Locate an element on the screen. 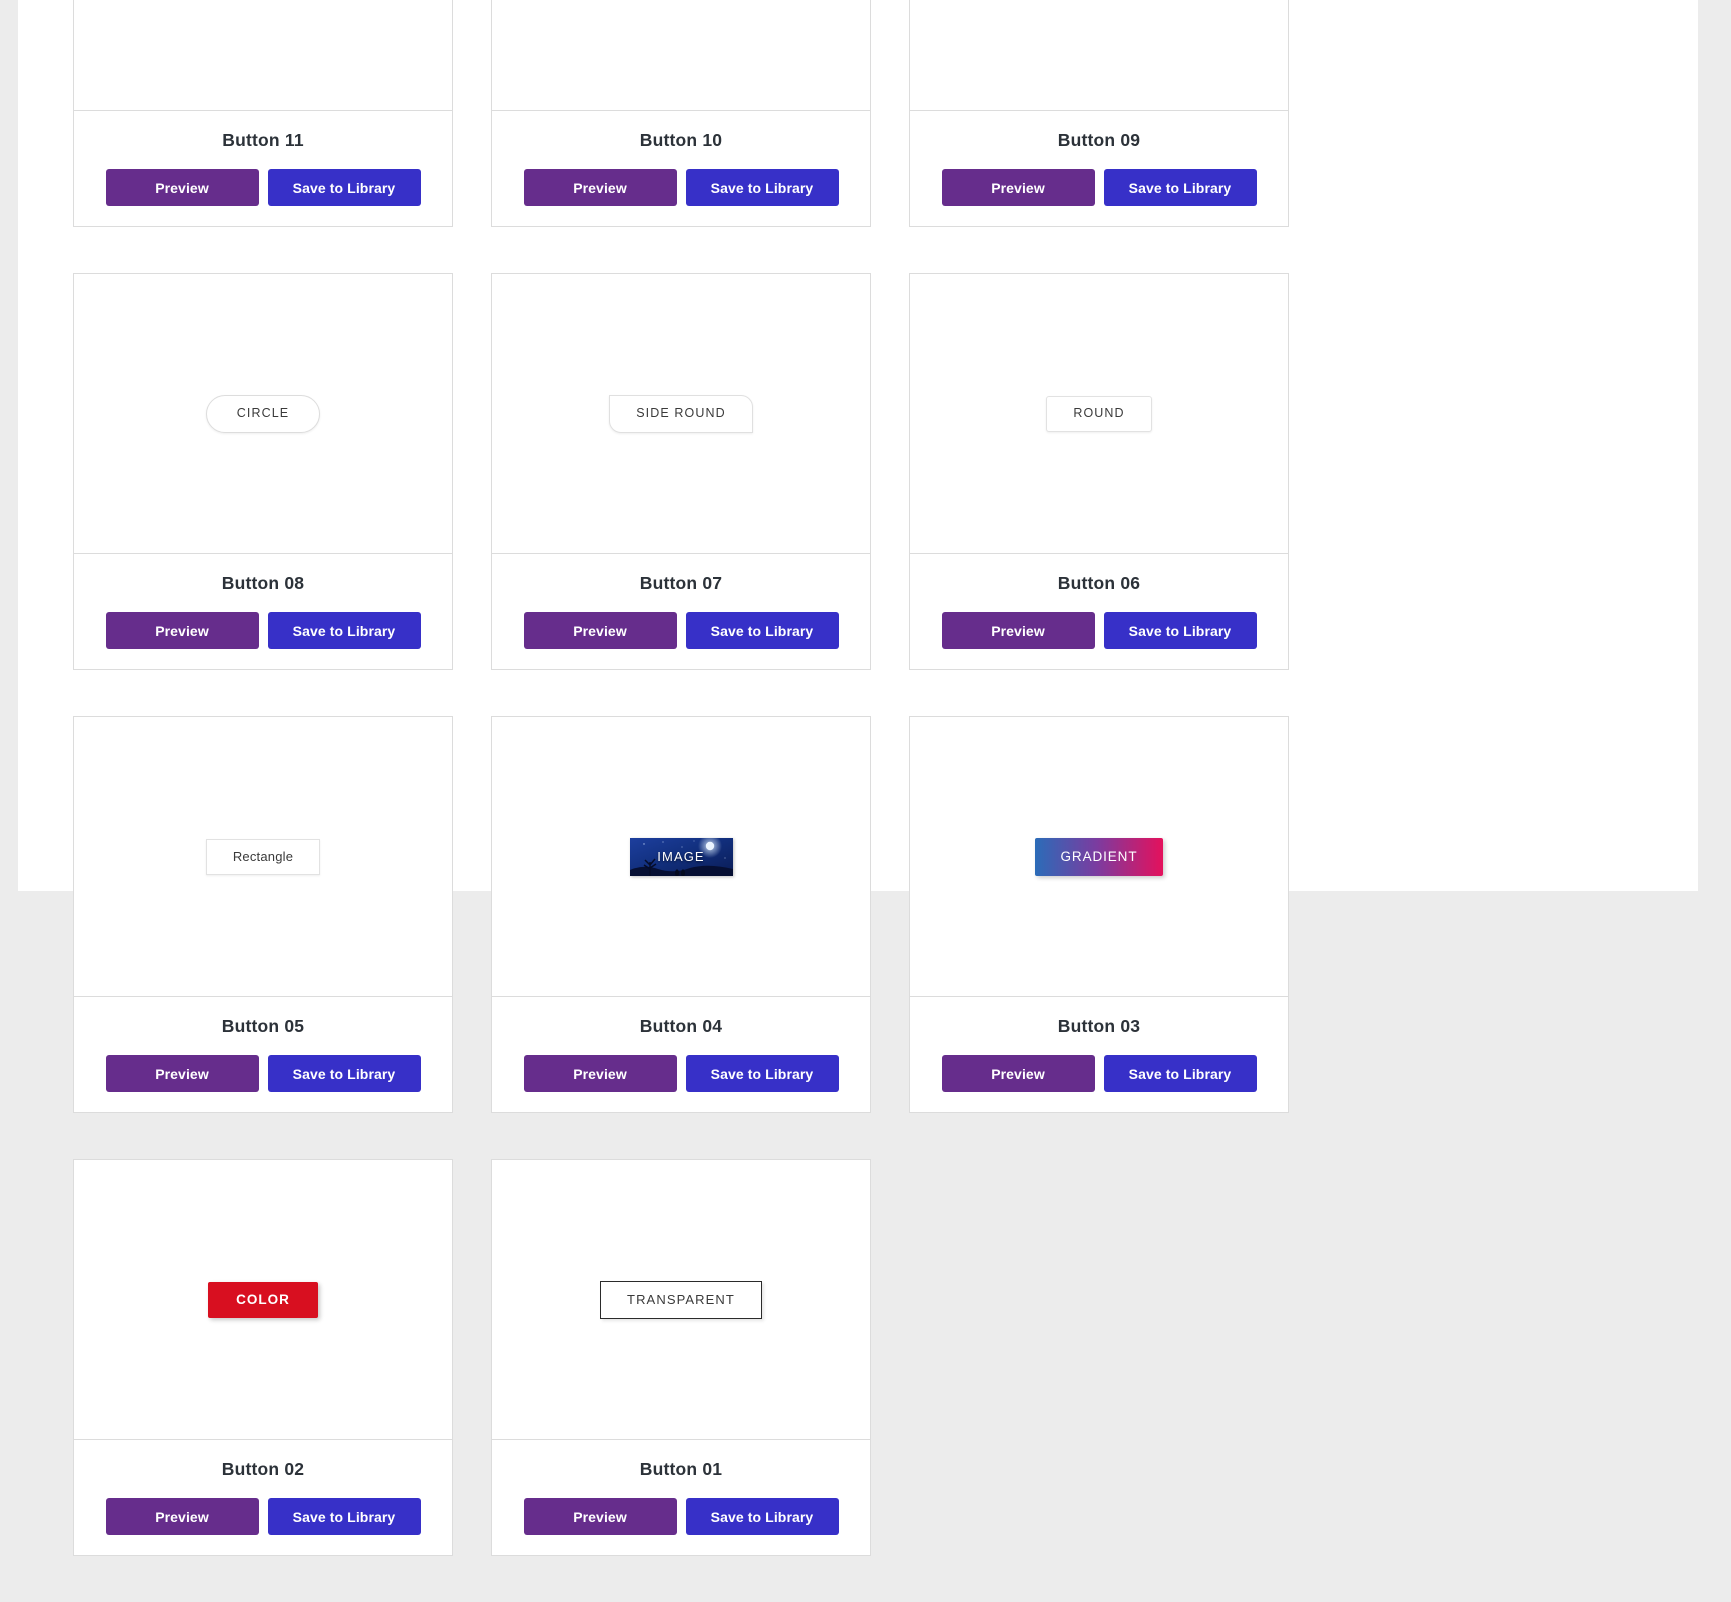 The image size is (1731, 1602). card-body: Button 05 Preview Save to Library is located at coordinates (263, 1054).